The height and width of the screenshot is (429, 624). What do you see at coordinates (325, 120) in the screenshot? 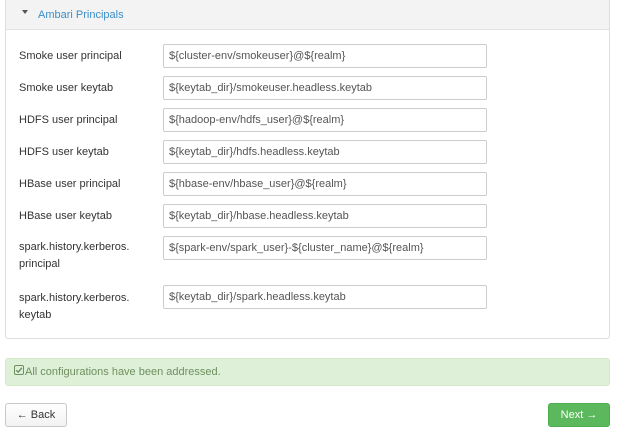
I see `hdfs-user-principal-input` at bounding box center [325, 120].